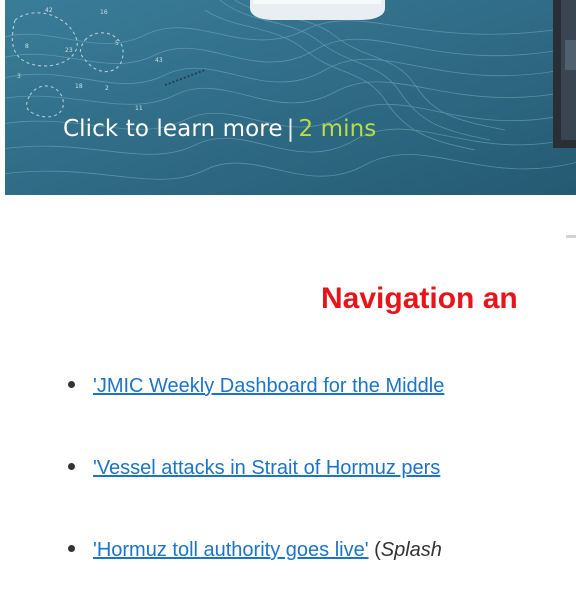  What do you see at coordinates (374, 550) in the screenshot?
I see `source-open-paren: (` at bounding box center [374, 550].